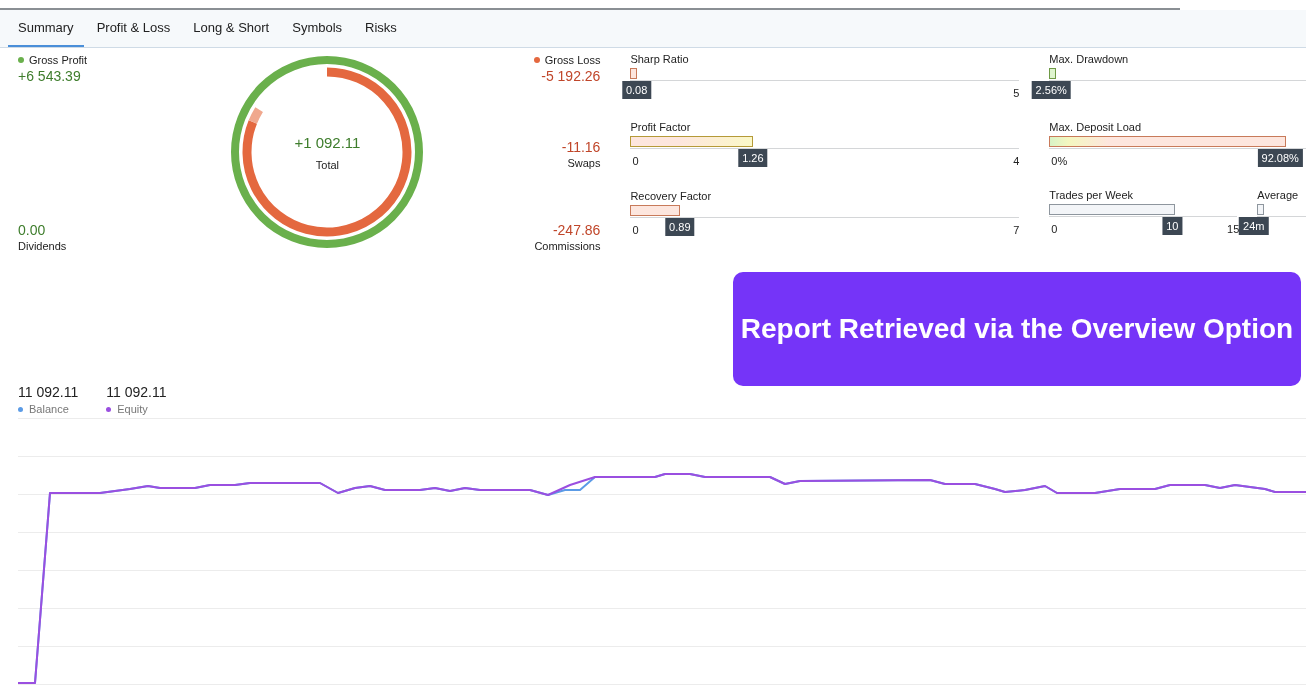 The width and height of the screenshot is (1306, 687). Describe the element at coordinates (1278, 196) in the screenshot. I see `gauge-label: Average` at that location.